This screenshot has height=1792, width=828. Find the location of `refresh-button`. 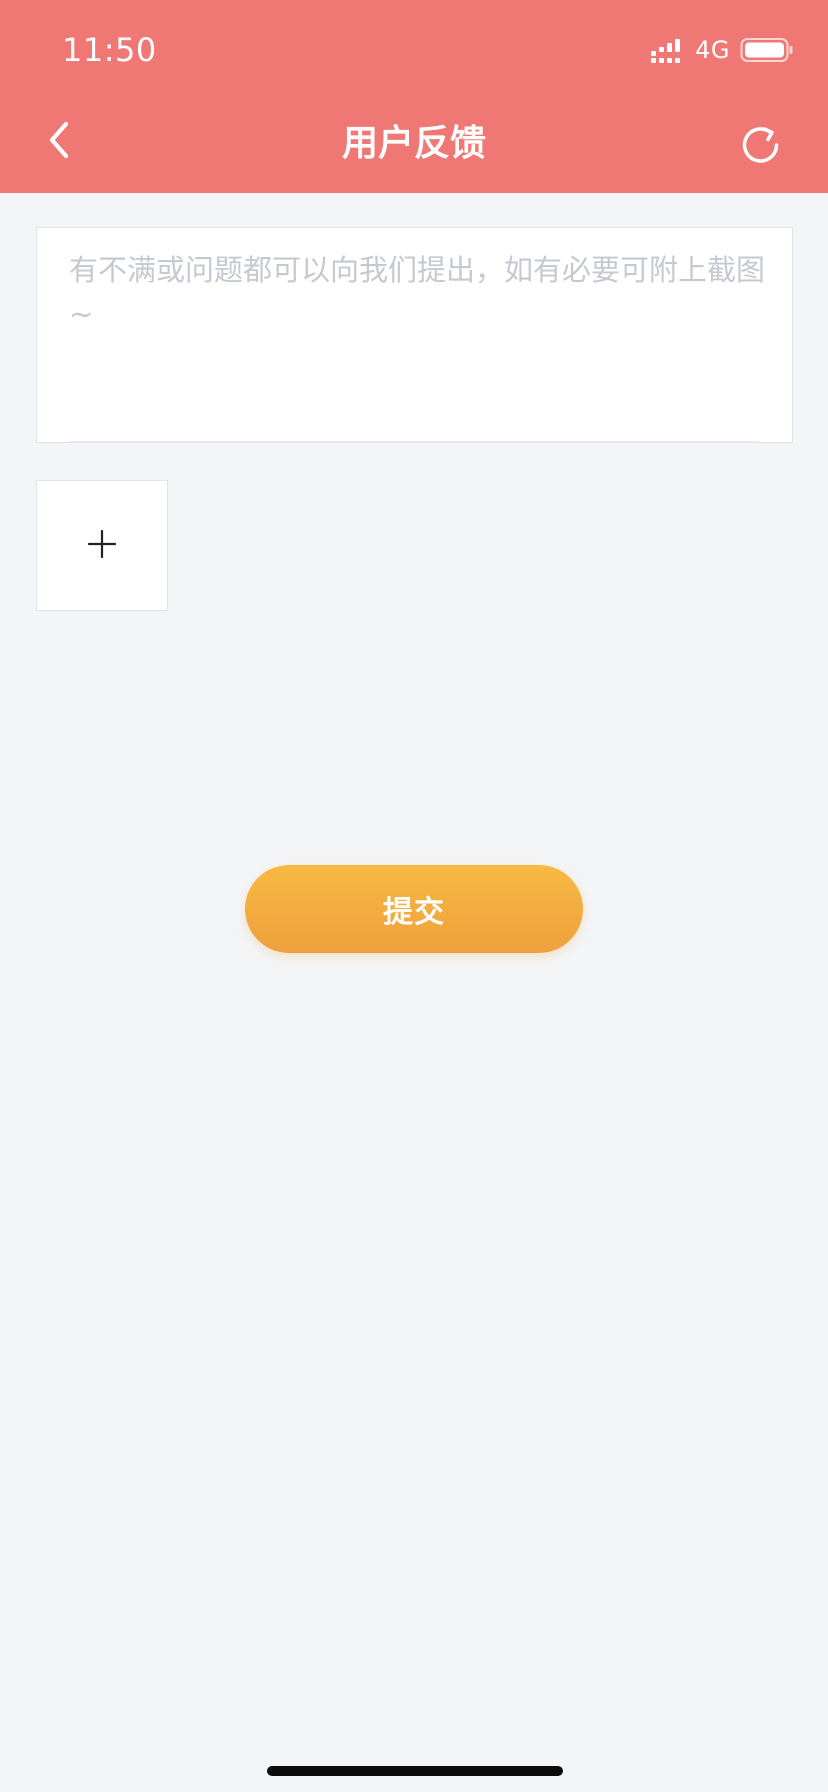

refresh-button is located at coordinates (761, 147).